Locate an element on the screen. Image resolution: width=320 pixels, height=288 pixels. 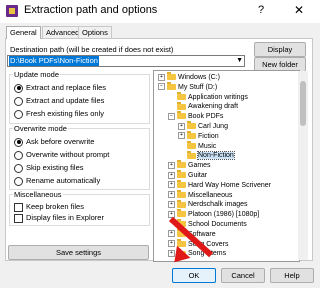
scrollbar-thumb is located at coordinates (303, 103).